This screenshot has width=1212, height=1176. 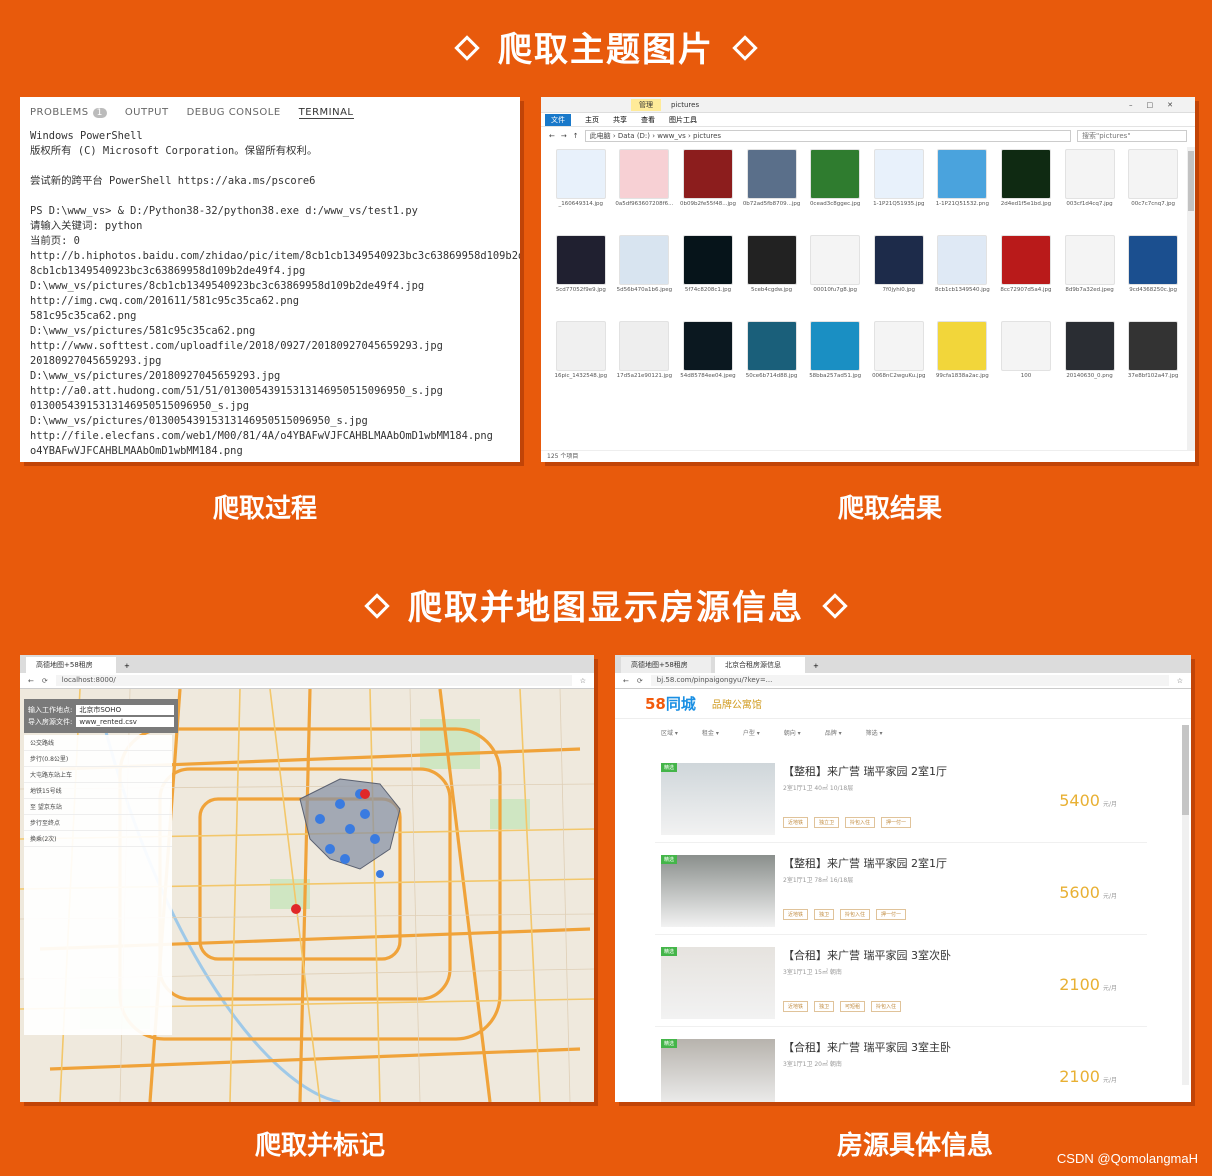 What do you see at coordinates (620, 120) in the screenshot?
I see `ribbon-tab: 共享` at bounding box center [620, 120].